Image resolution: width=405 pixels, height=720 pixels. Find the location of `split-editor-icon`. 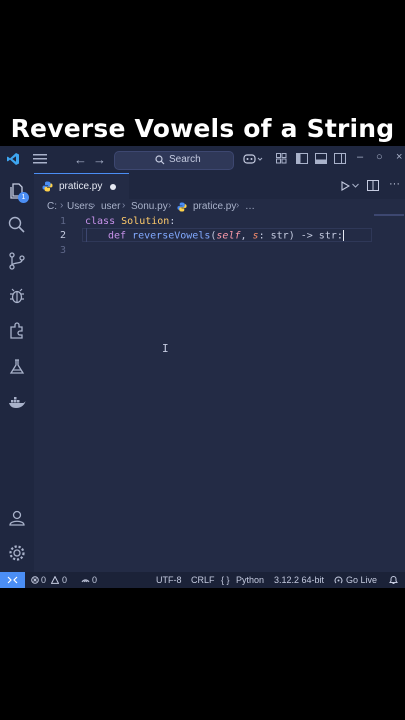

split-editor-icon is located at coordinates (373, 185).